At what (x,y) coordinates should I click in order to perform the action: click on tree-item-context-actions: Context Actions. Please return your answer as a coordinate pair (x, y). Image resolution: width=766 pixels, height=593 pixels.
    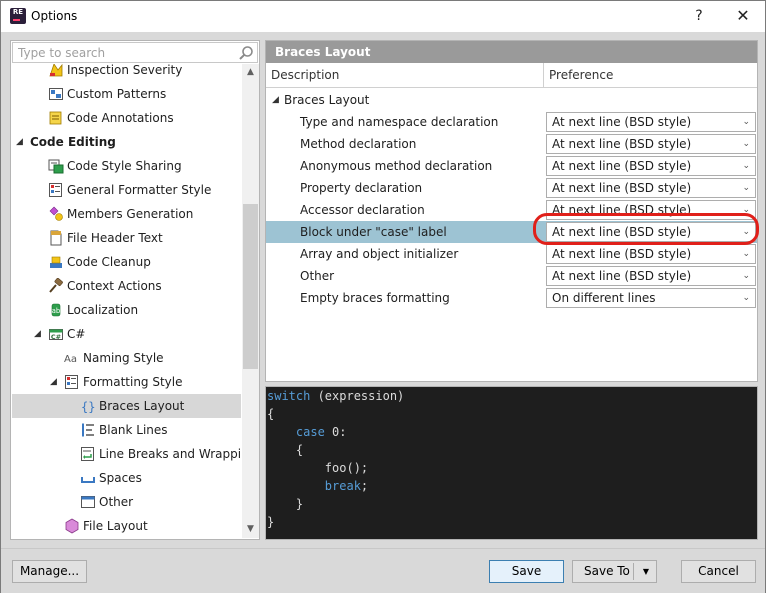
    Looking at the image, I should click on (126, 286).